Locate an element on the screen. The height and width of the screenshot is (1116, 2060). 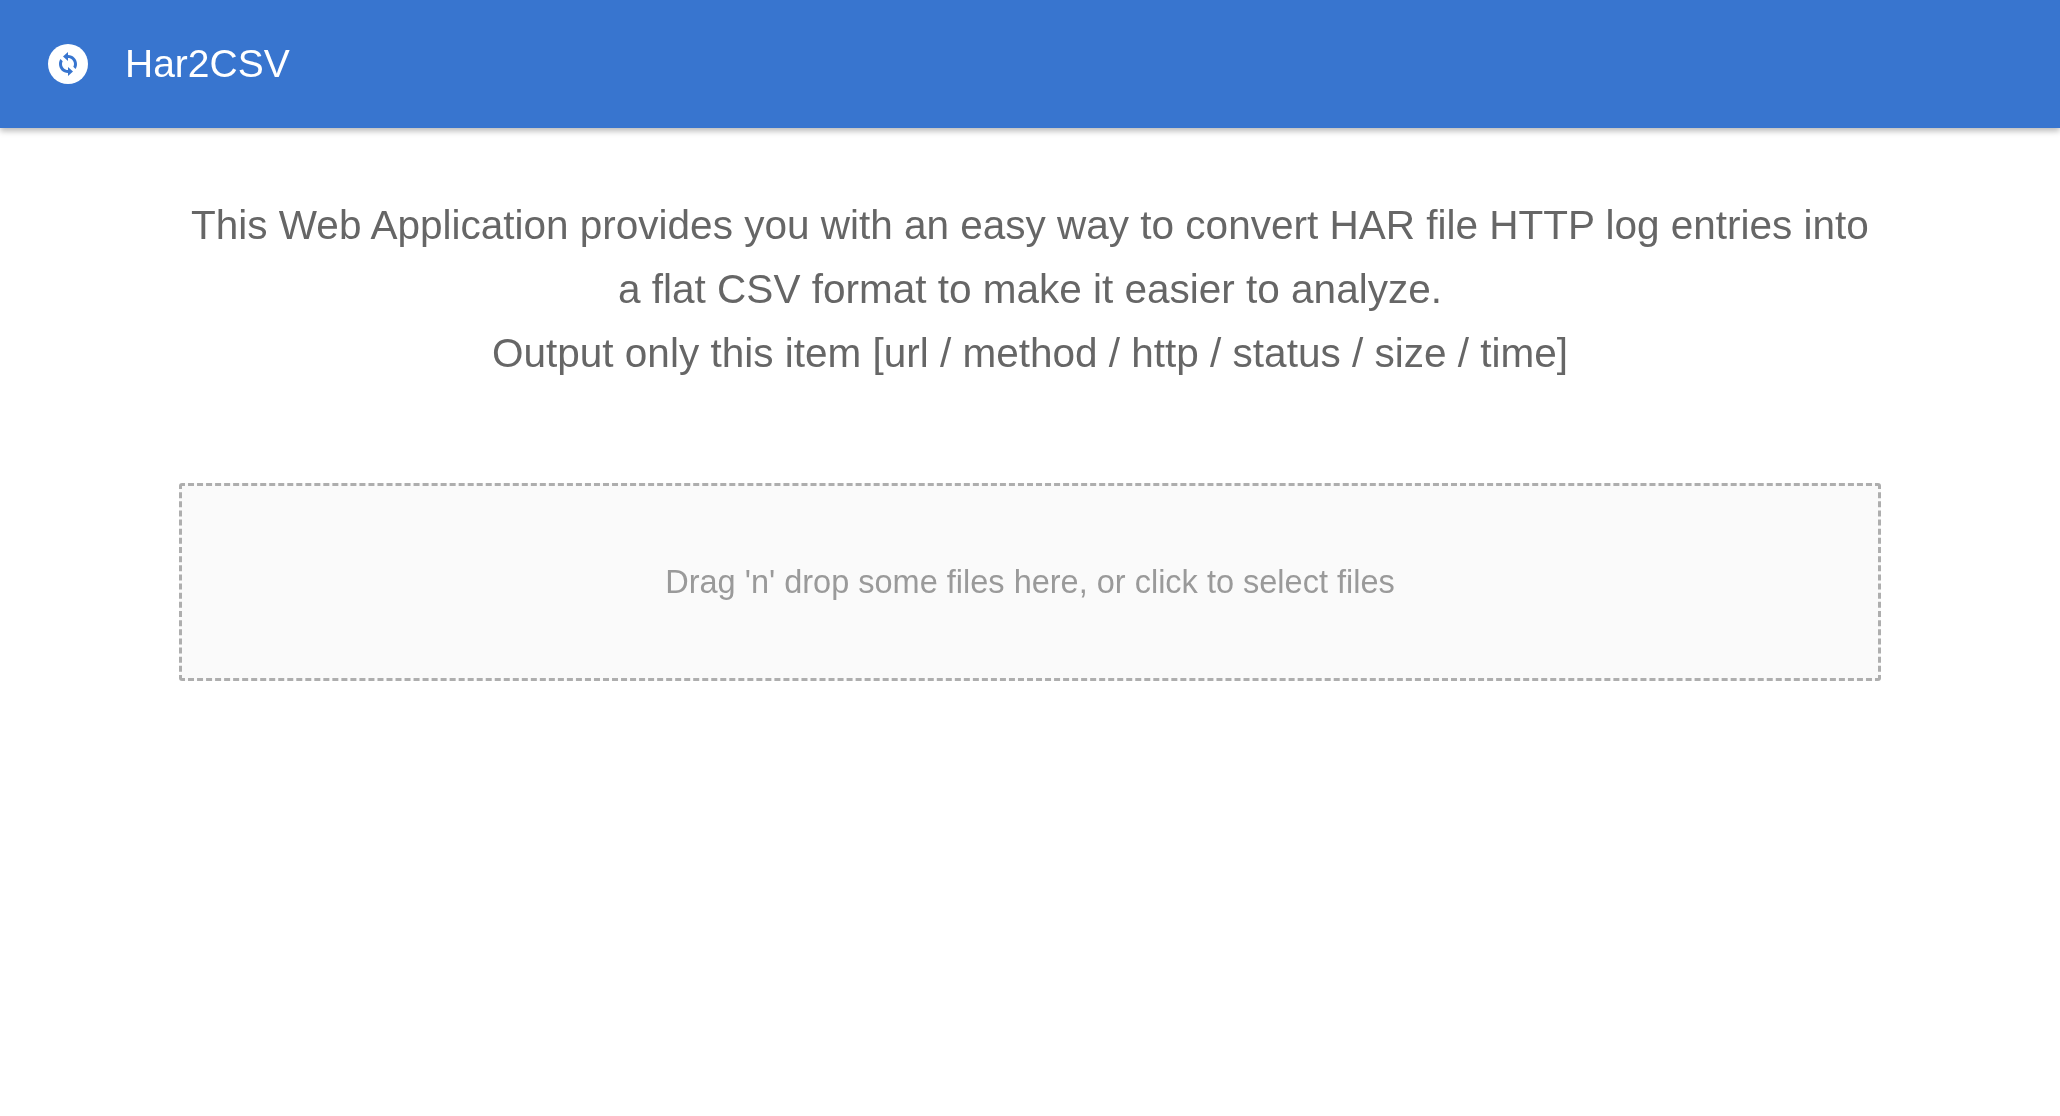
output-note-text: Output only this item [url / method / http / status / size / time] is located at coordinates (1030, 353).